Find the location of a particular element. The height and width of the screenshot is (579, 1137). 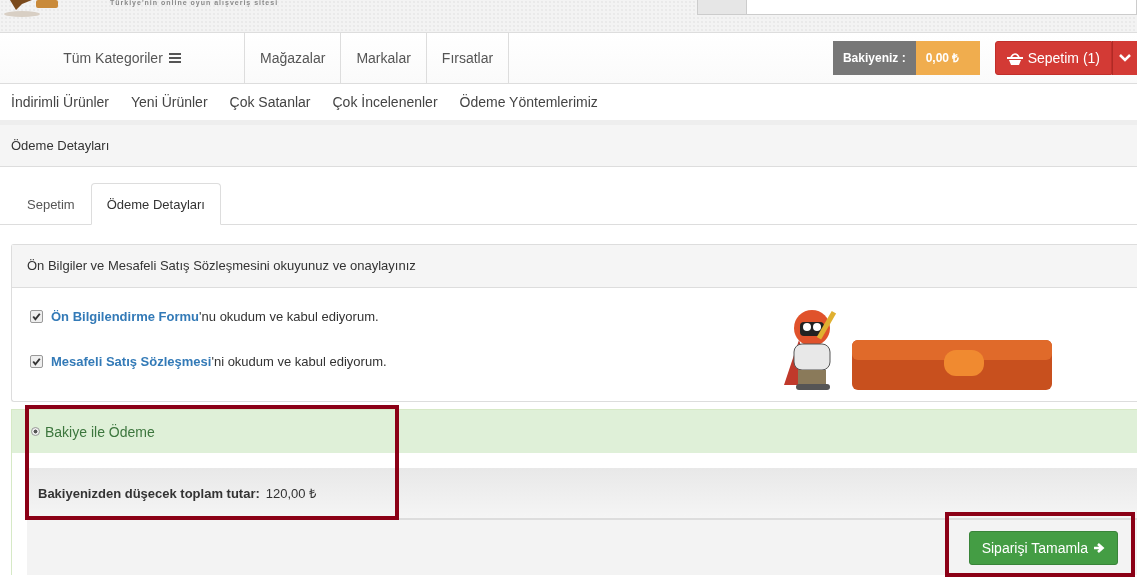

arrow-right-icon is located at coordinates (1099, 547).